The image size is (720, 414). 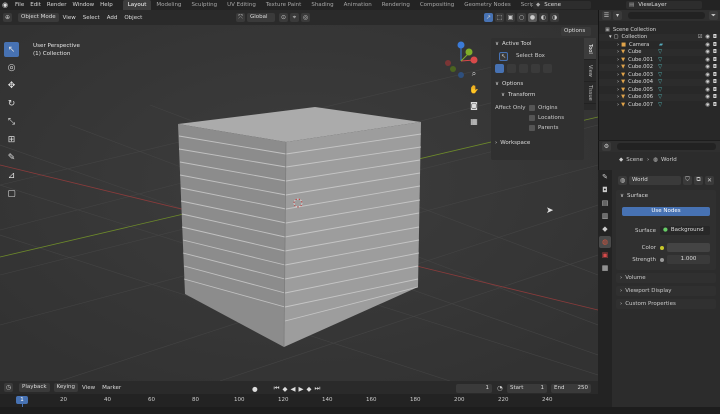 What do you see at coordinates (606, 15) in the screenshot?
I see `outliner-editor-icon: ☰` at bounding box center [606, 15].